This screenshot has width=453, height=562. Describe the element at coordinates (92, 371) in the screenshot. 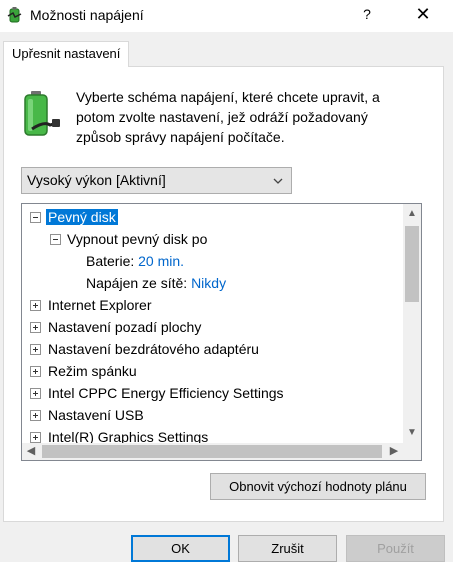

I see `tree-item-label: Režim spánku` at that location.